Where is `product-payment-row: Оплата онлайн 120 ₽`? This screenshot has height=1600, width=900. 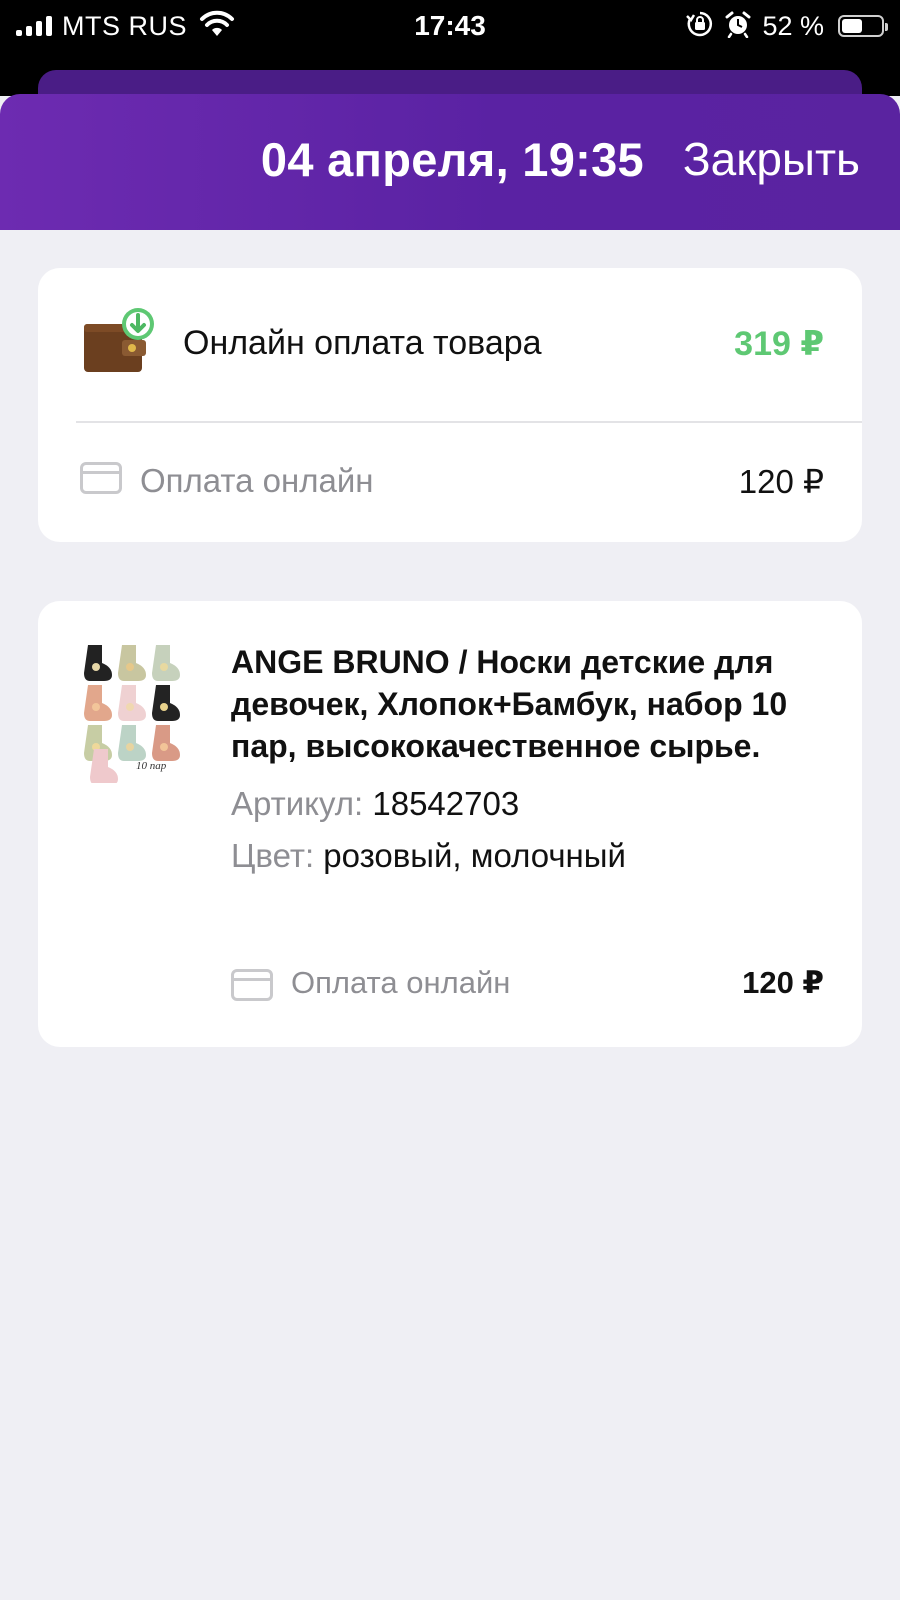
product-payment-row: Оплата онлайн 120 ₽ is located at coordinates (527, 985).